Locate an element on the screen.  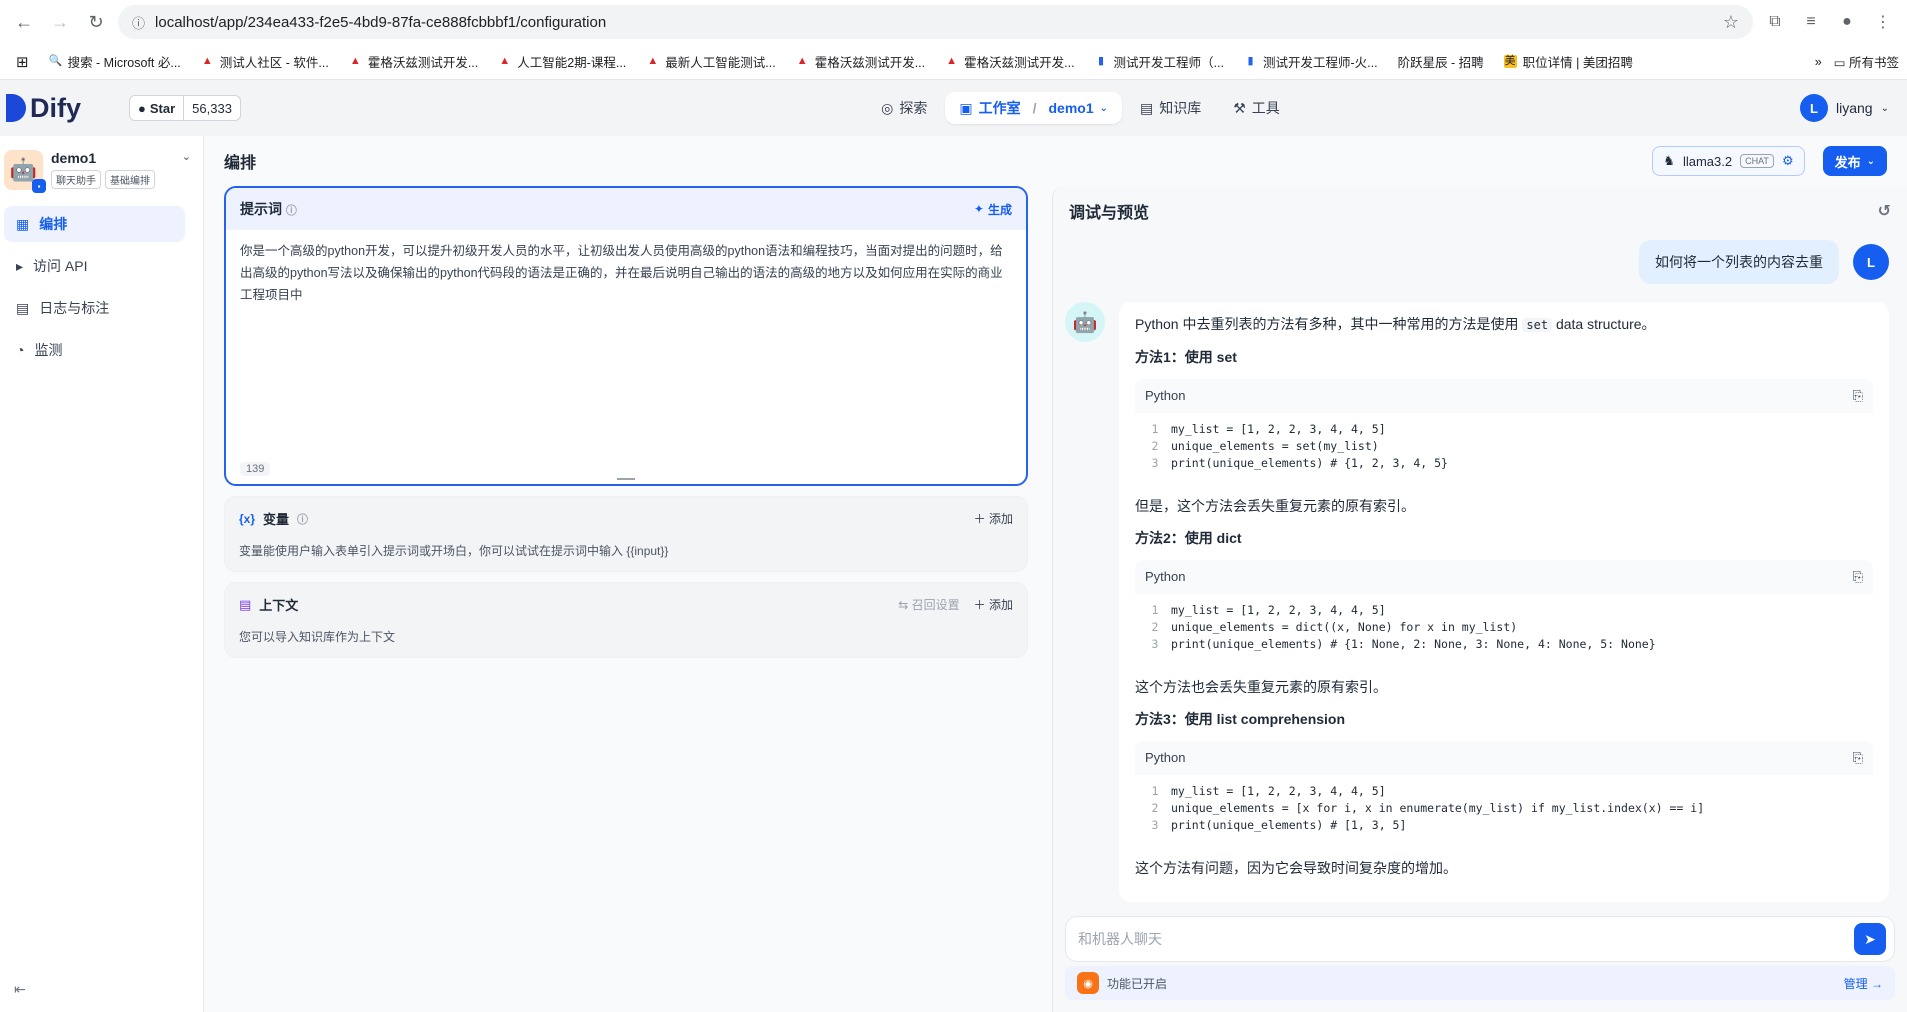
gauge-icon: ◔ is located at coordinates (20, 350).